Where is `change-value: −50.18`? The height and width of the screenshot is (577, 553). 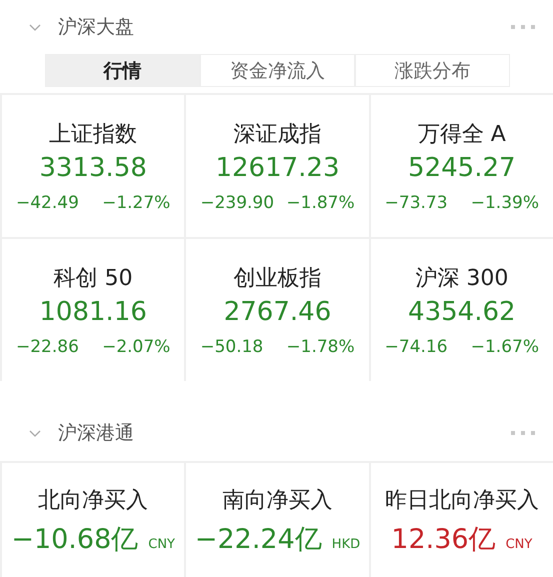
change-value: −50.18 is located at coordinates (232, 347).